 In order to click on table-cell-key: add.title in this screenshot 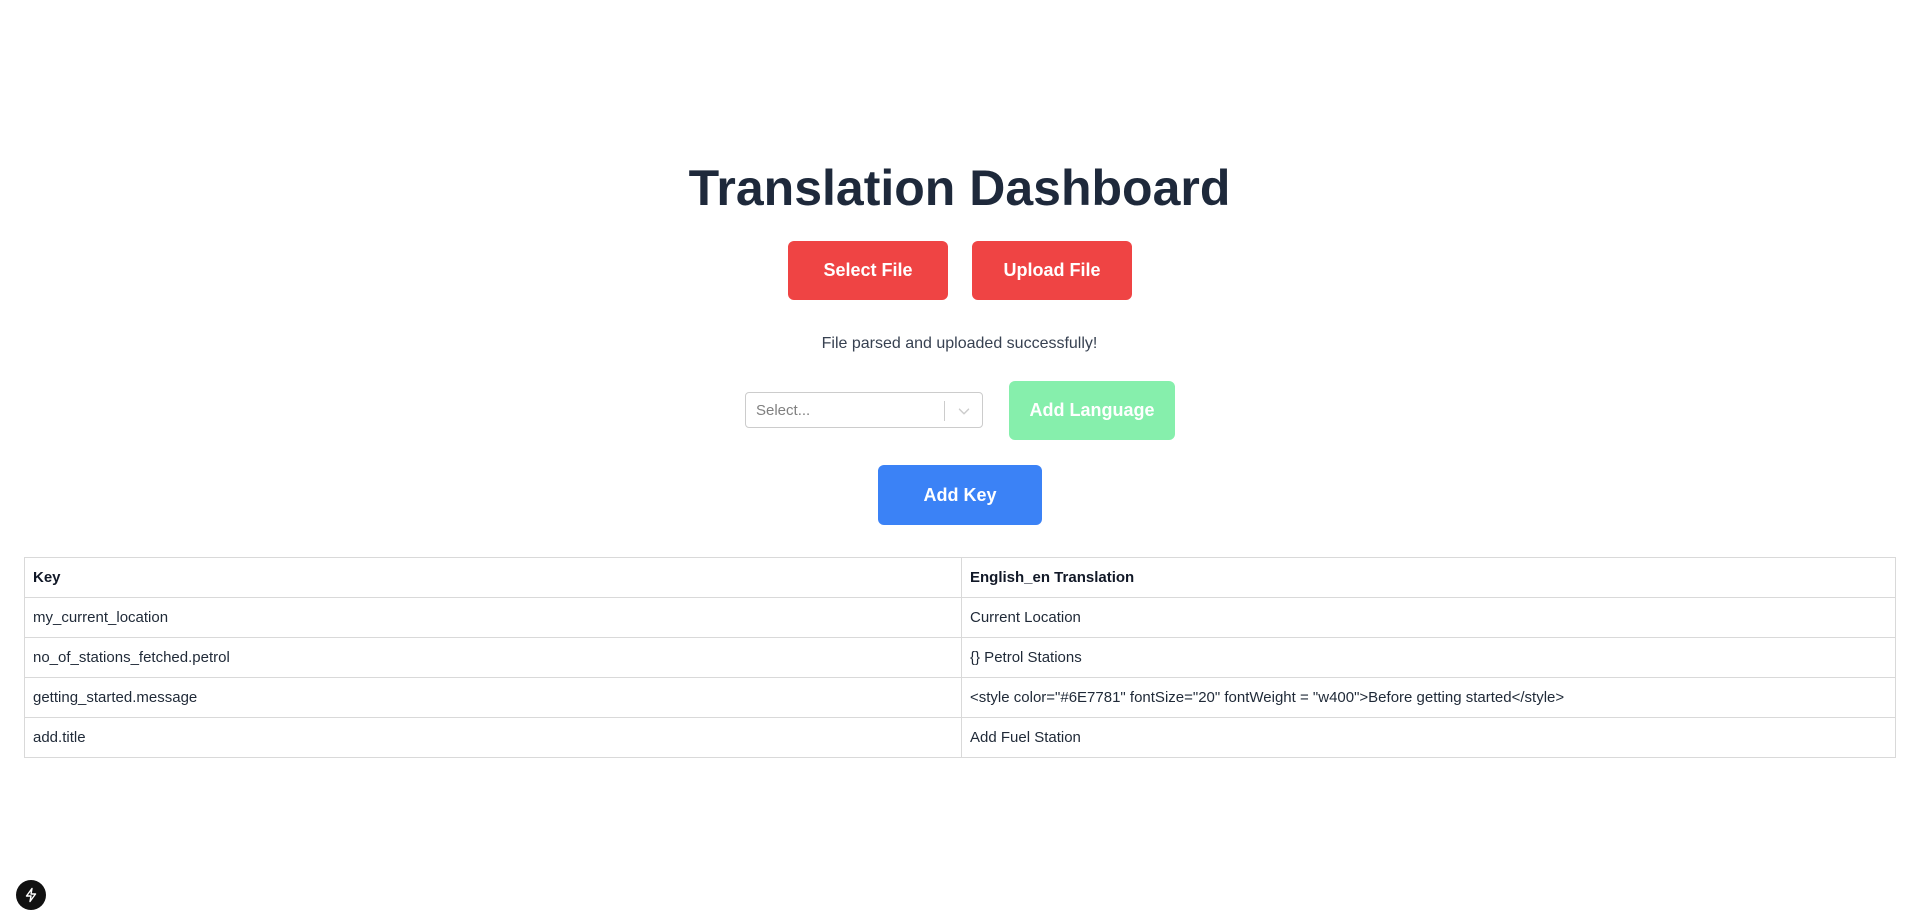, I will do `click(493, 737)`.